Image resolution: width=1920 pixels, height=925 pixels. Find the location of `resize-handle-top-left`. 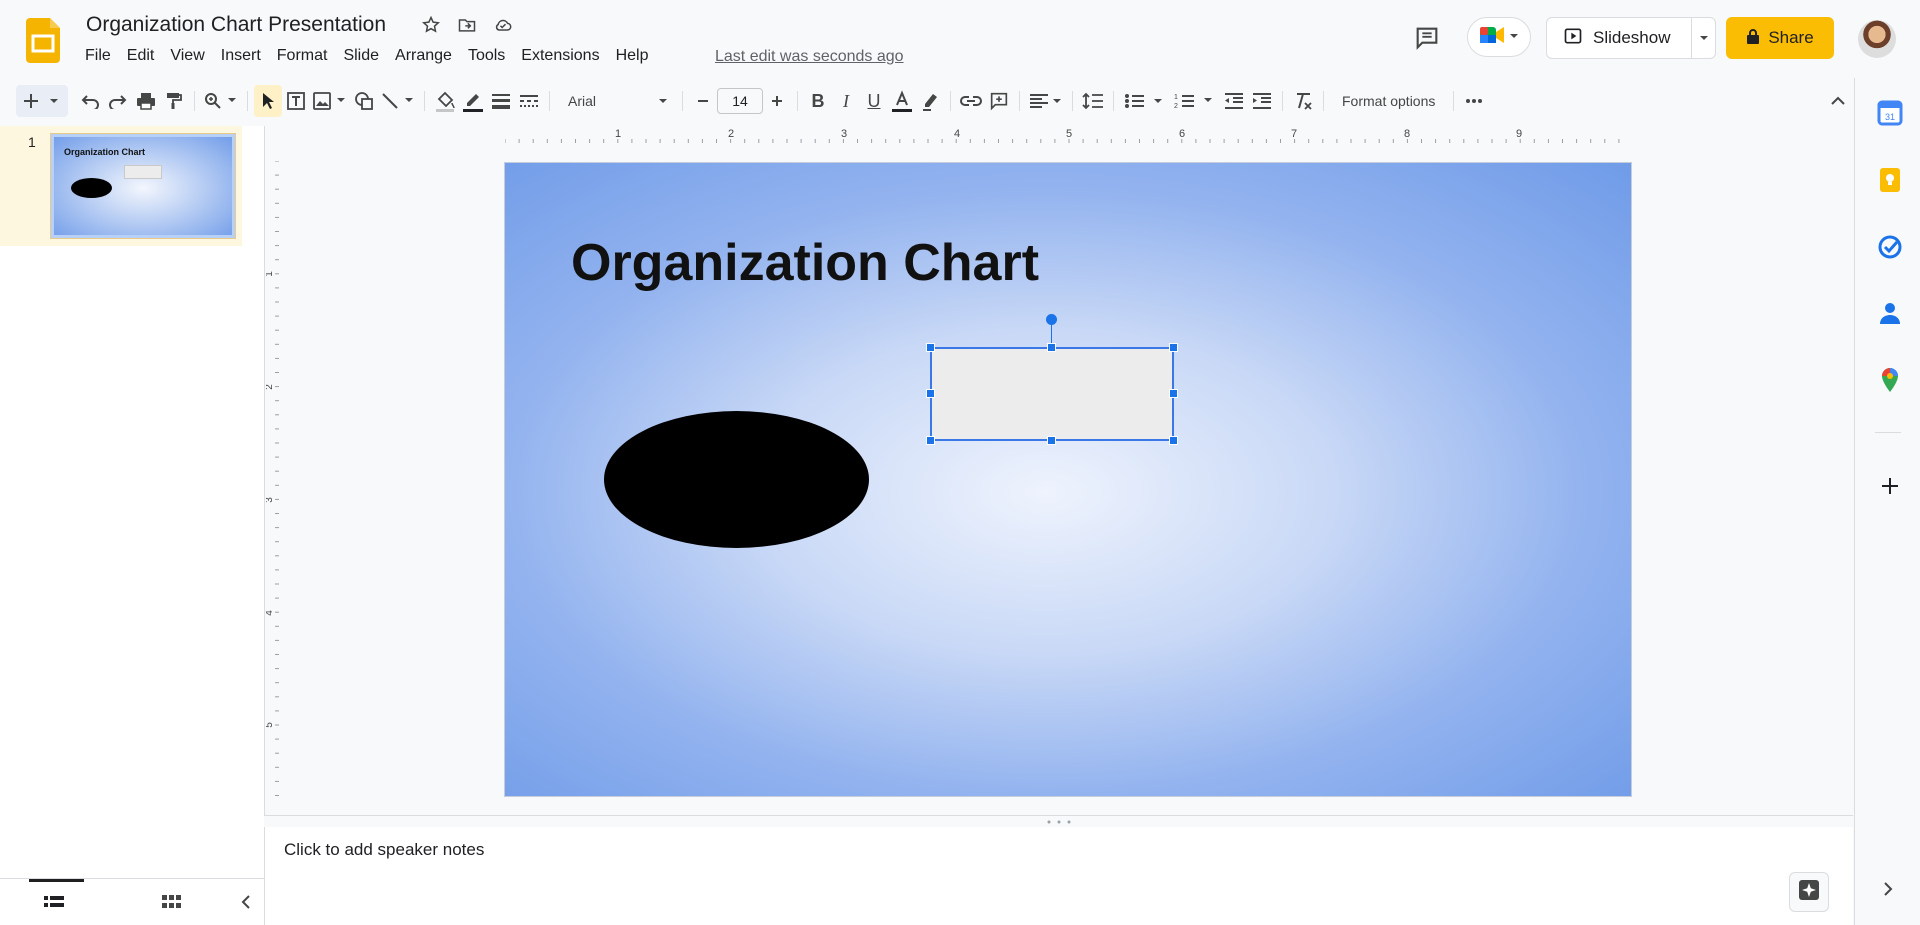

resize-handle-top-left is located at coordinates (930, 347).